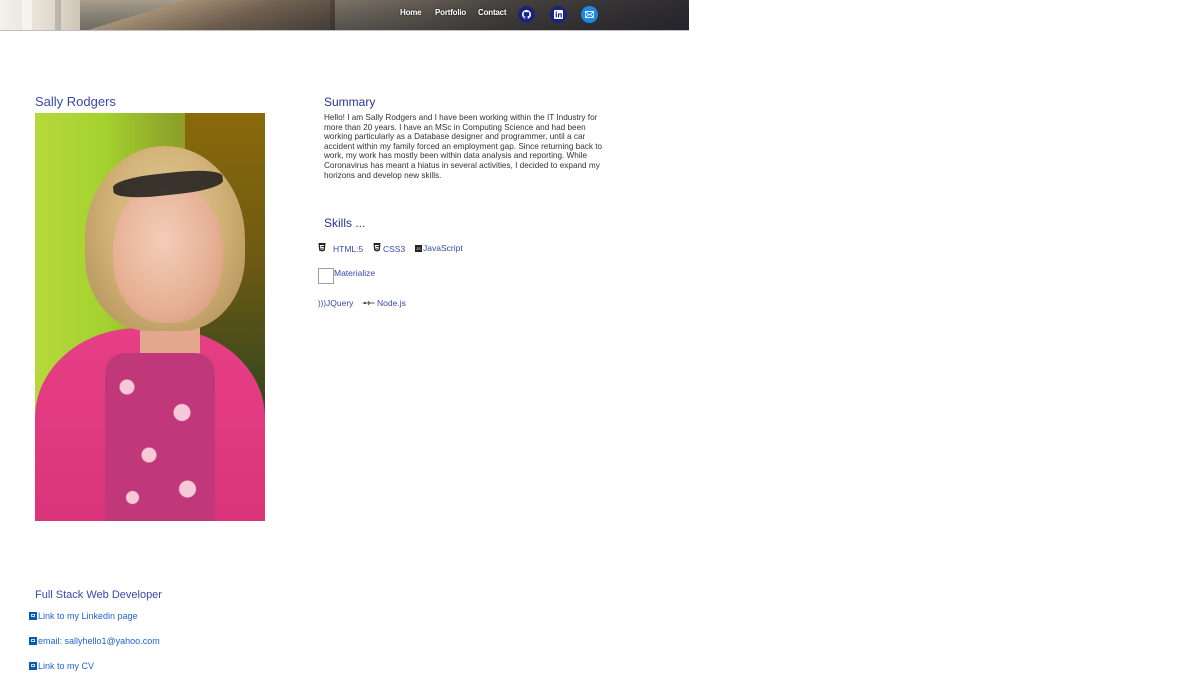 This screenshot has height=685, width=1204. I want to click on skill-javascript: JS JavaScript, so click(439, 248).